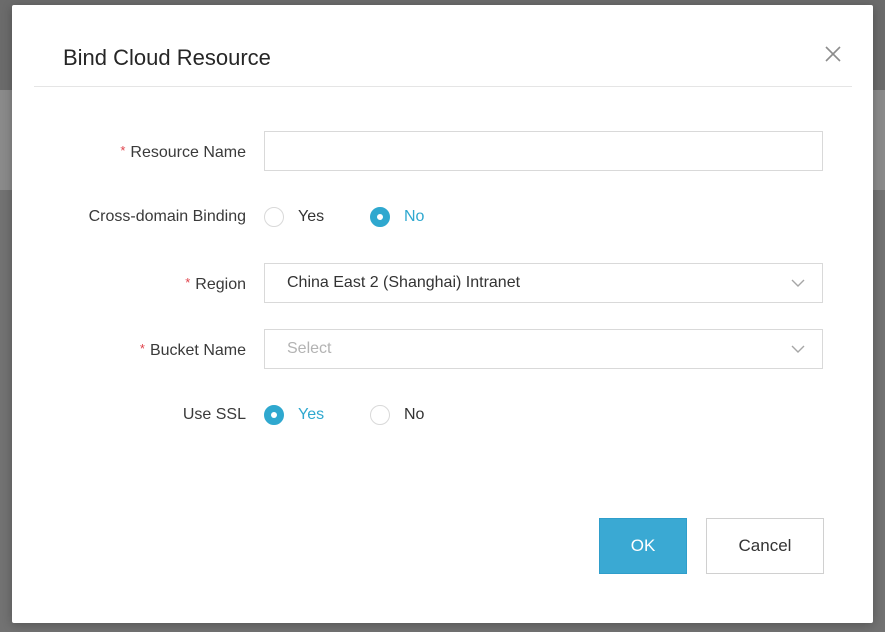 The height and width of the screenshot is (632, 885). Describe the element at coordinates (167, 216) in the screenshot. I see `cross-domain-binding-label: Cross-domain Binding` at that location.